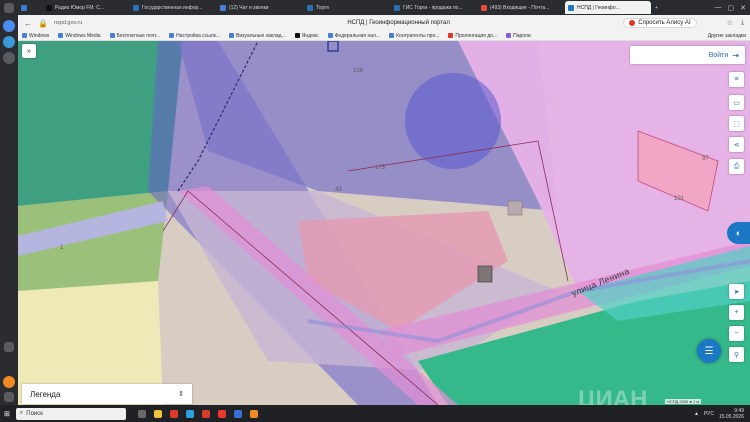 This screenshot has height=422, width=750. Describe the element at coordinates (29, 51) in the screenshot. I see `expand-panel-button: »` at that location.